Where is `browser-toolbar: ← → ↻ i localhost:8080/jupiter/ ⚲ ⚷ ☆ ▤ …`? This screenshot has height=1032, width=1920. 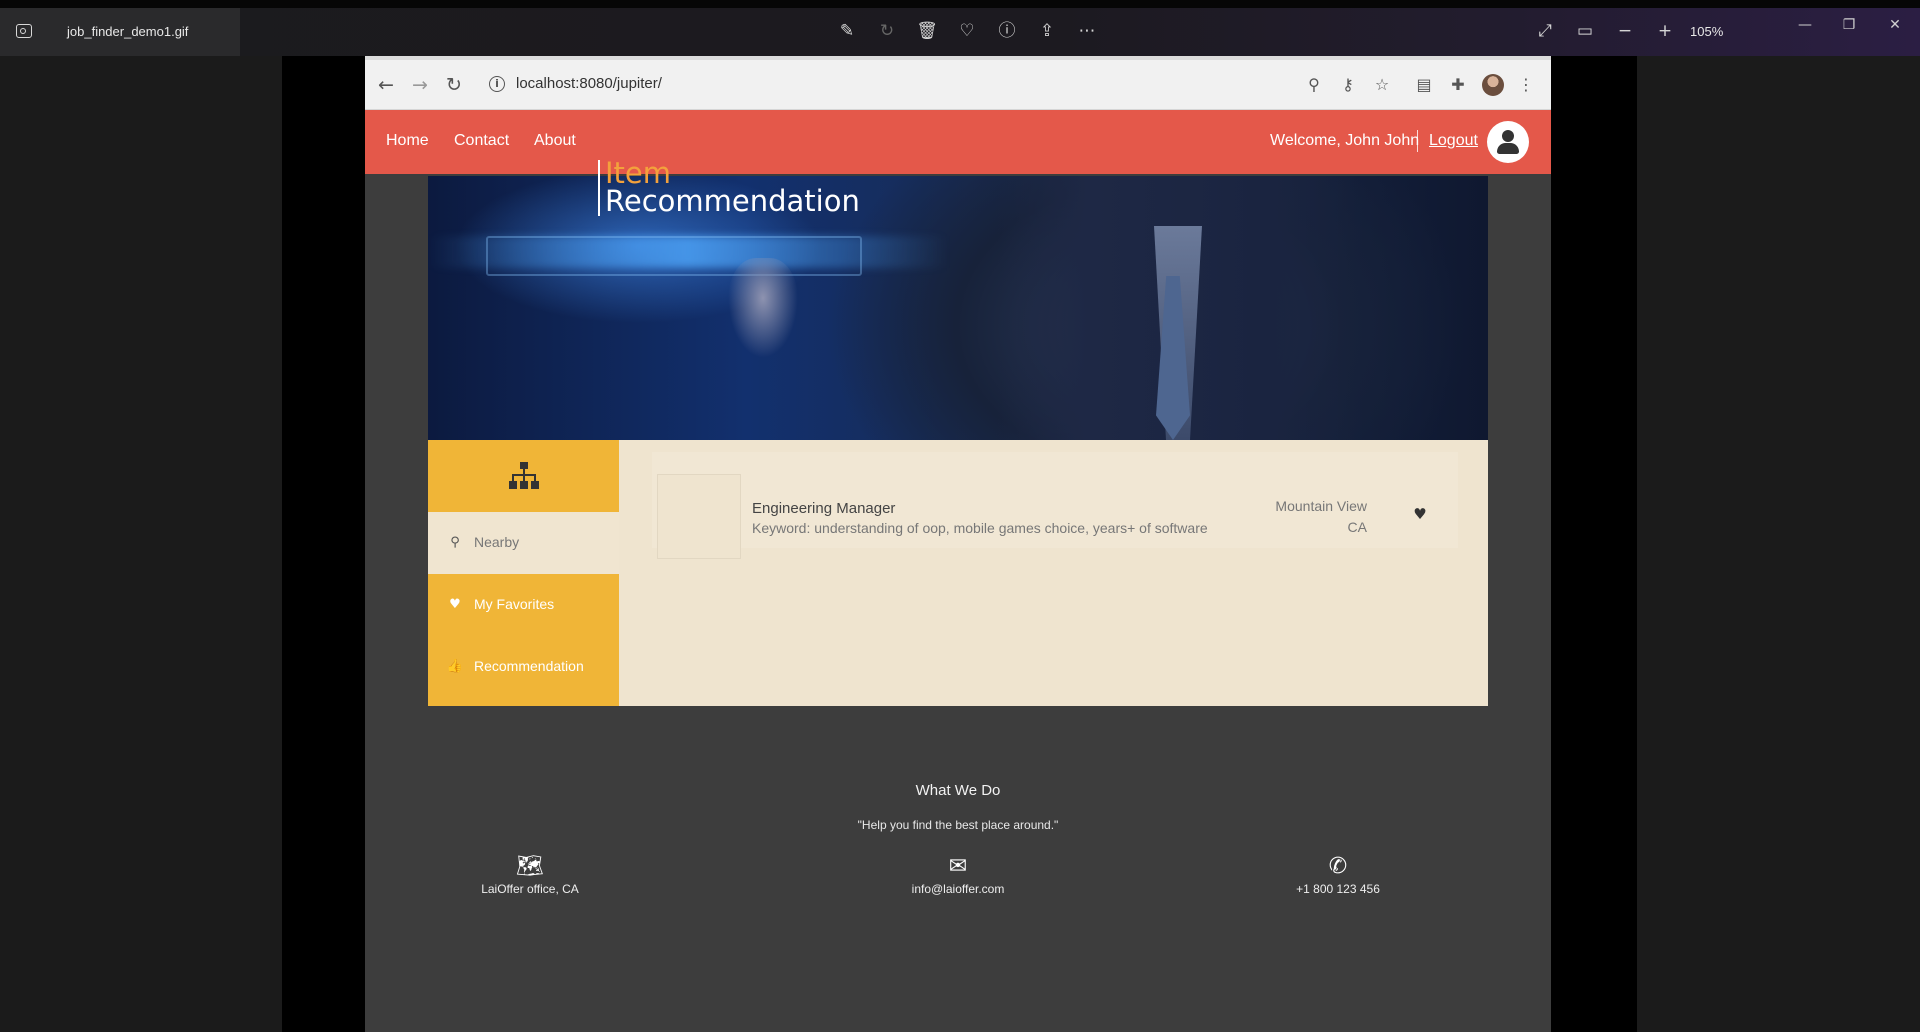
browser-toolbar: ← → ↻ i localhost:8080/jupiter/ ⚲ ⚷ ☆ ▤ … is located at coordinates (958, 85).